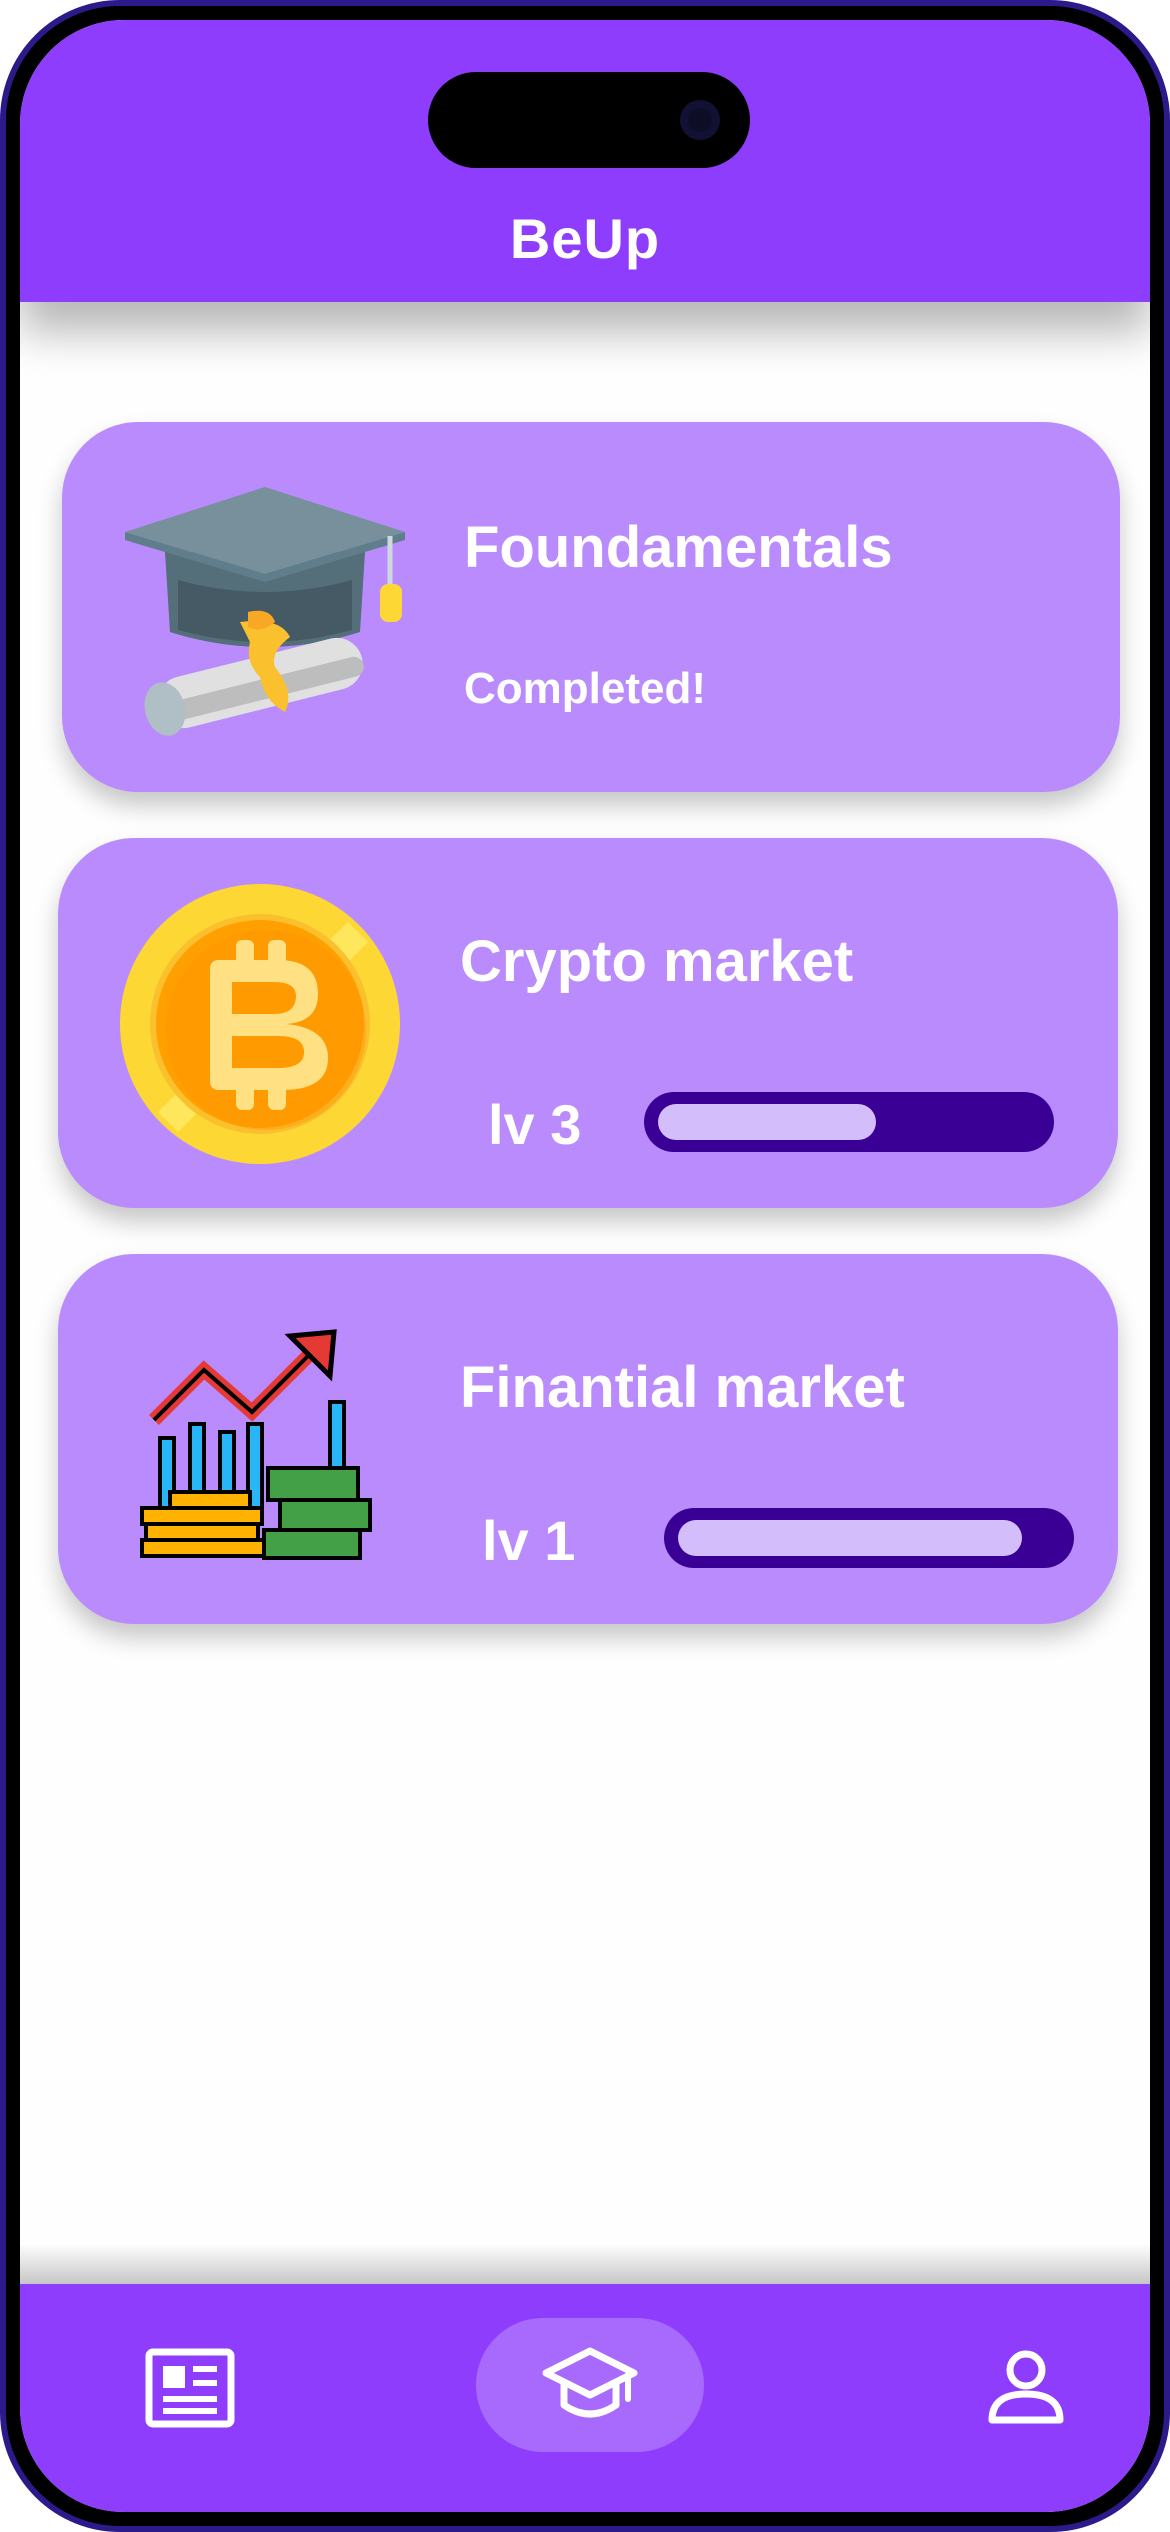  I want to click on nav-learn-button, so click(590, 2385).